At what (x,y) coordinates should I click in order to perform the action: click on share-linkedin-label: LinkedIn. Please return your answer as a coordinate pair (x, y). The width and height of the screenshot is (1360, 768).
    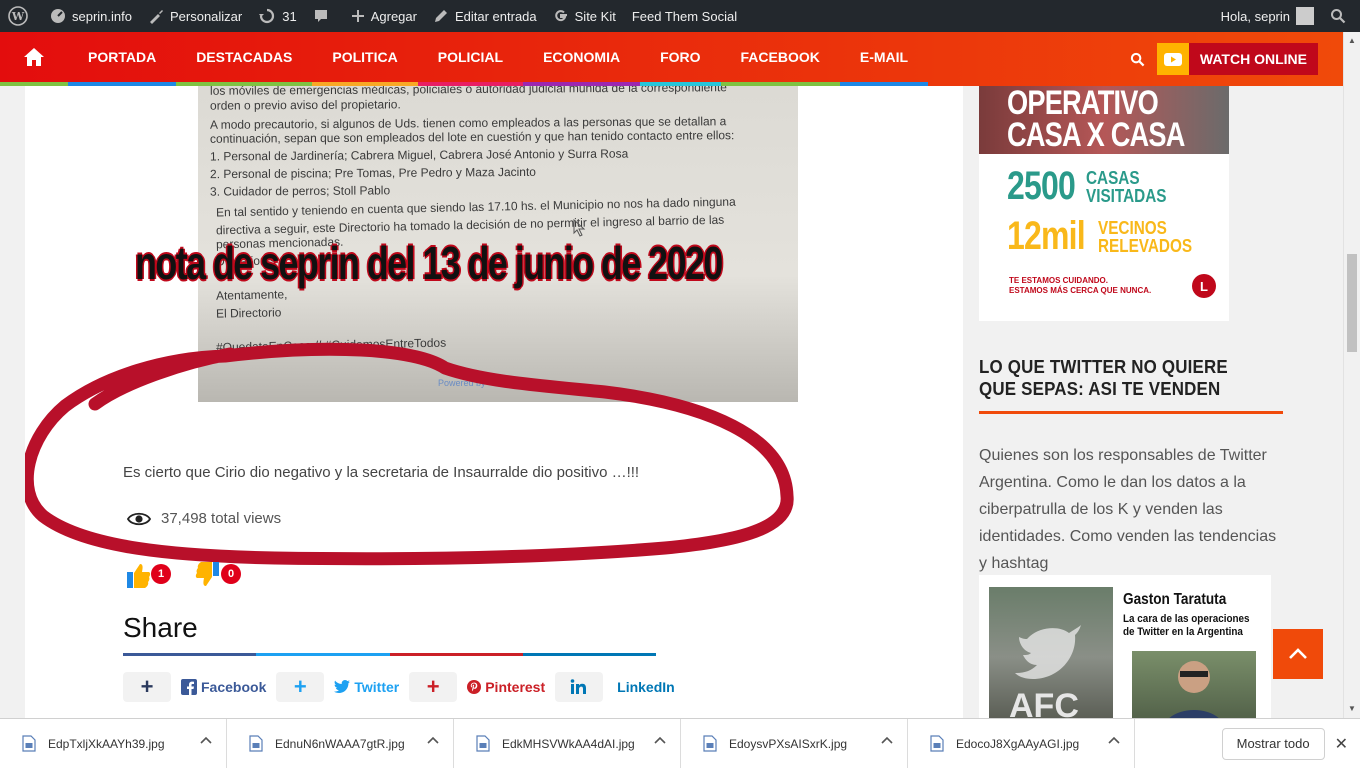
    Looking at the image, I should click on (646, 687).